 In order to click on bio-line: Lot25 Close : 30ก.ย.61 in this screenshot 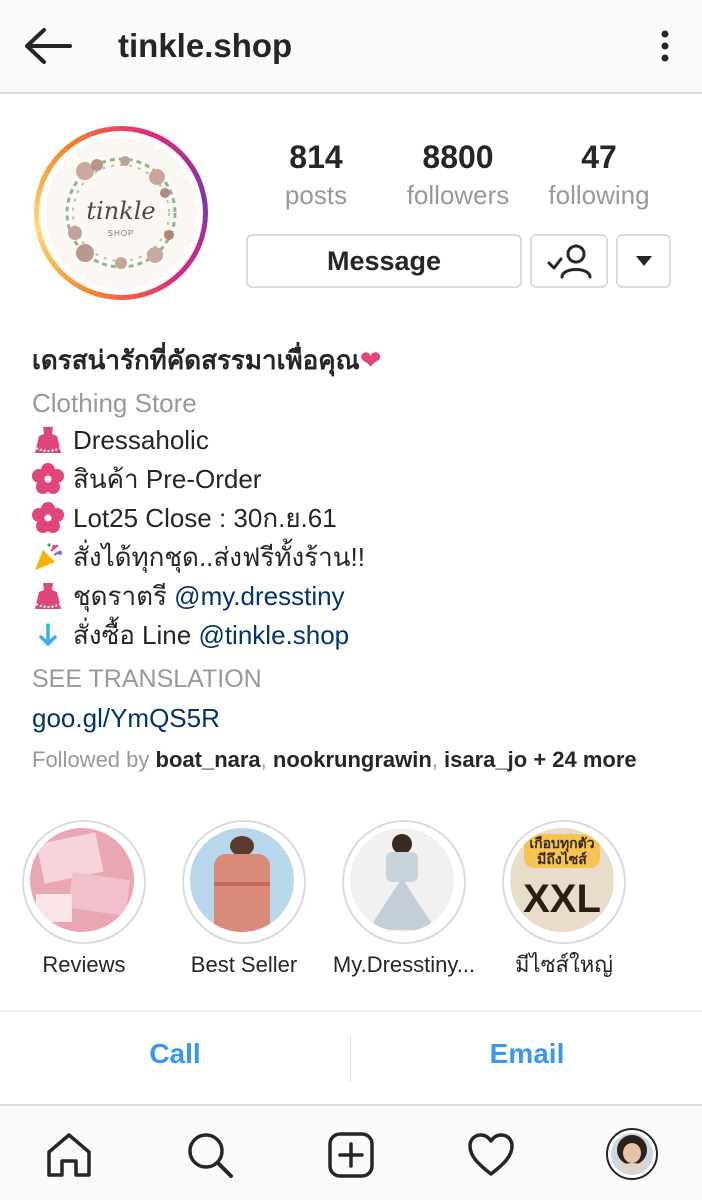, I will do `click(184, 518)`.